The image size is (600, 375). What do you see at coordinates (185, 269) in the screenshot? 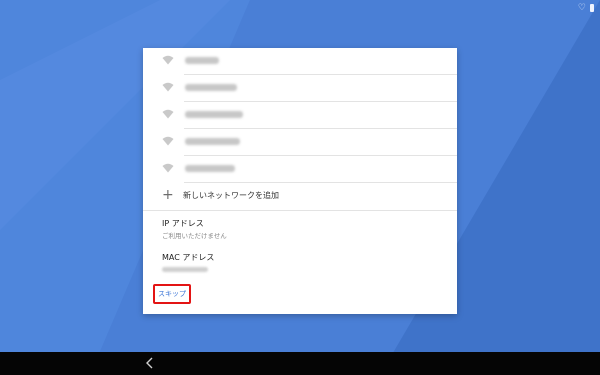
I see `mac-address-value-redacted` at bounding box center [185, 269].